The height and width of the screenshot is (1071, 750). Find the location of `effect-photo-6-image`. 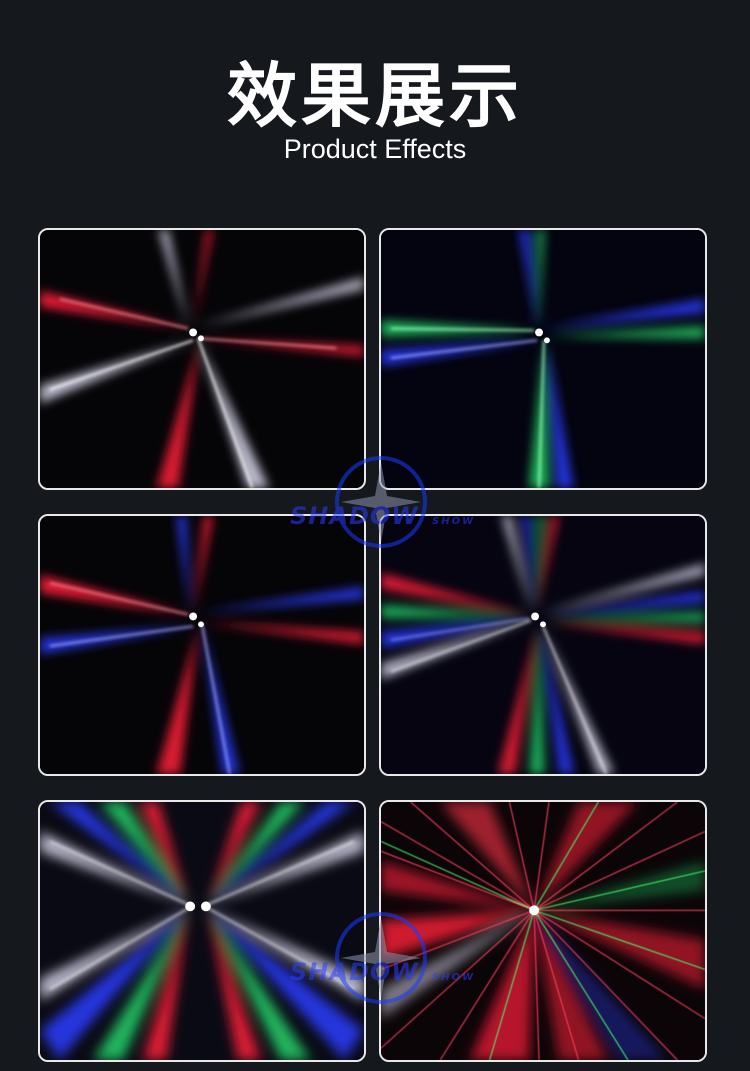

effect-photo-6-image is located at coordinates (543, 931).